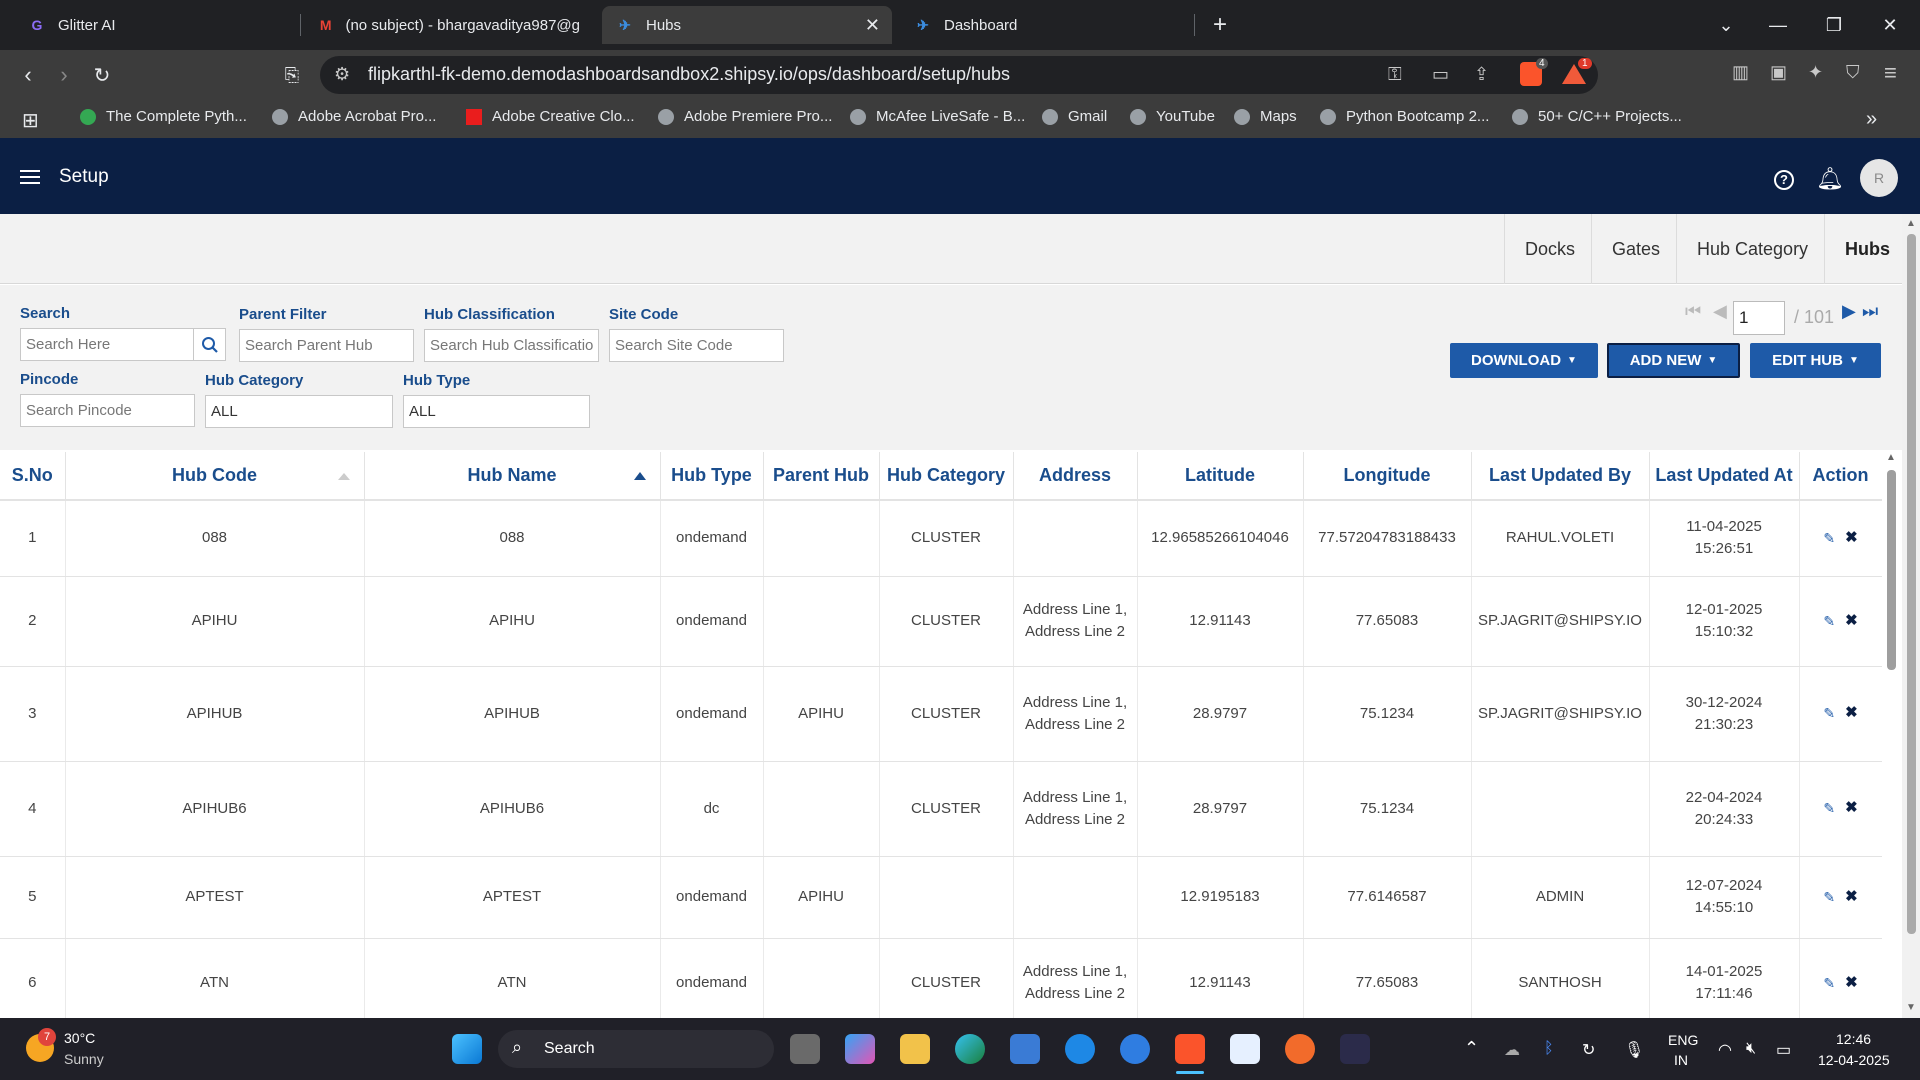 The width and height of the screenshot is (1920, 1080). I want to click on next-page-icon: ▶, so click(1849, 311).